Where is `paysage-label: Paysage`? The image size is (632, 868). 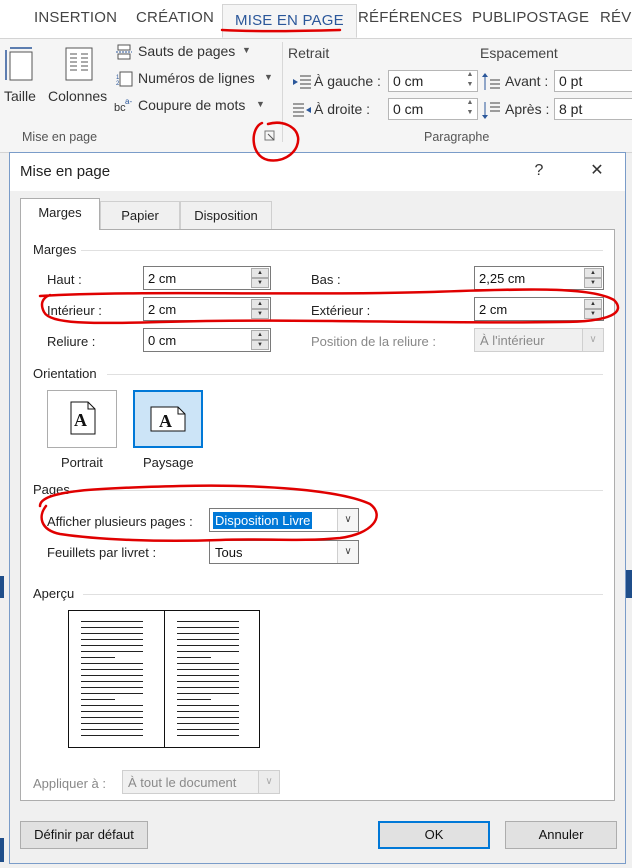 paysage-label: Paysage is located at coordinates (168, 462).